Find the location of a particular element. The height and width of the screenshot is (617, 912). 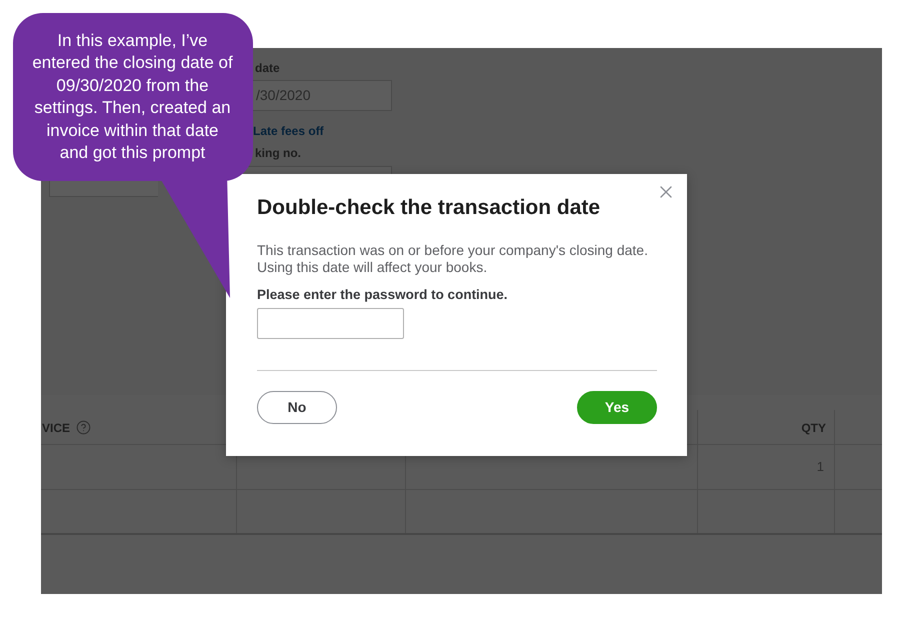

late-fees-link: Late fees off is located at coordinates (288, 131).